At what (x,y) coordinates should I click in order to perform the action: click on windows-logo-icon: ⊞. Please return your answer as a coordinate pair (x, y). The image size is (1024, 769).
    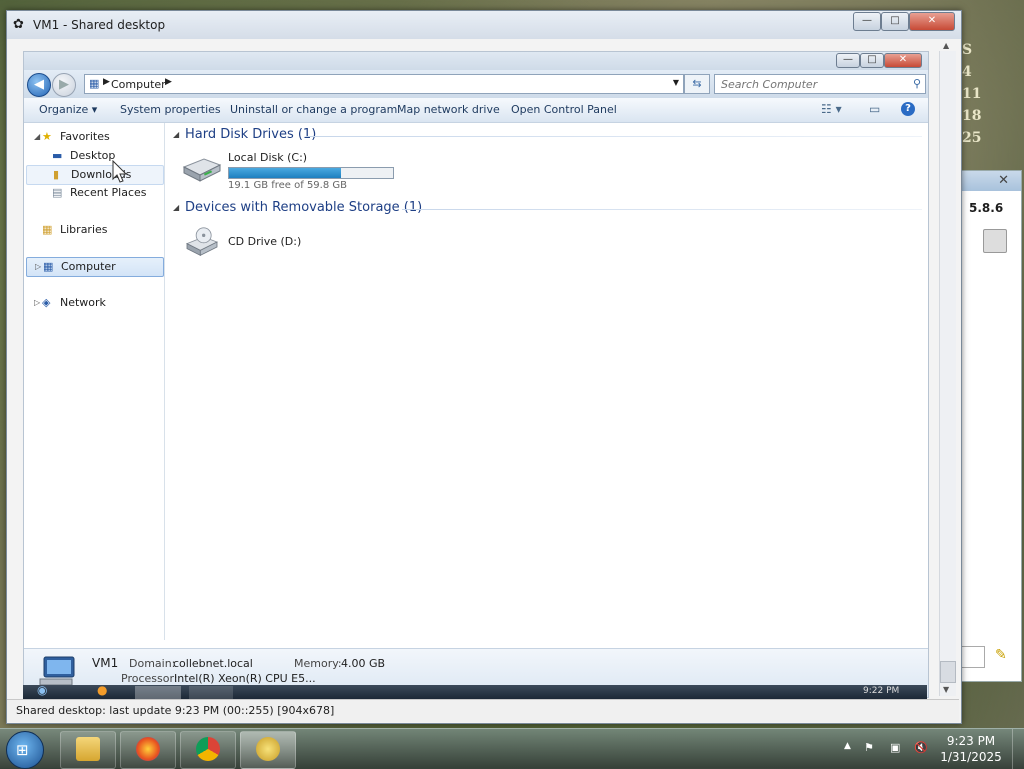
    Looking at the image, I should click on (22, 750).